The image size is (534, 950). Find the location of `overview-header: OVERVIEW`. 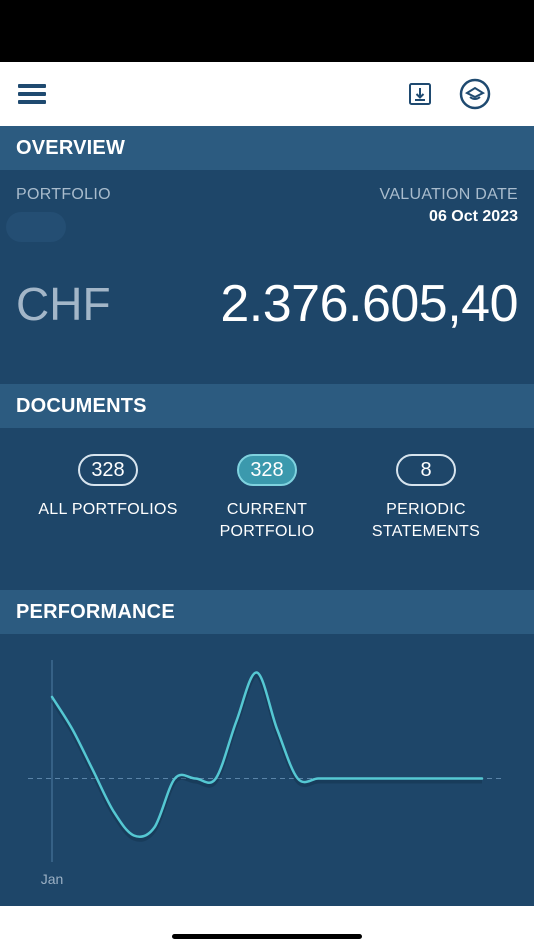

overview-header: OVERVIEW is located at coordinates (267, 148).